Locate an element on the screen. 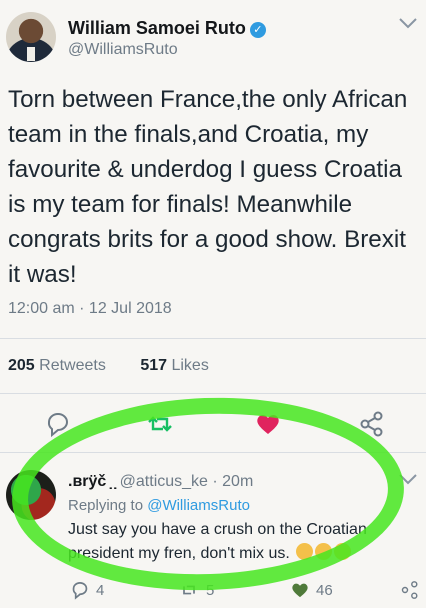  chevron-down-icon is located at coordinates (408, 23).